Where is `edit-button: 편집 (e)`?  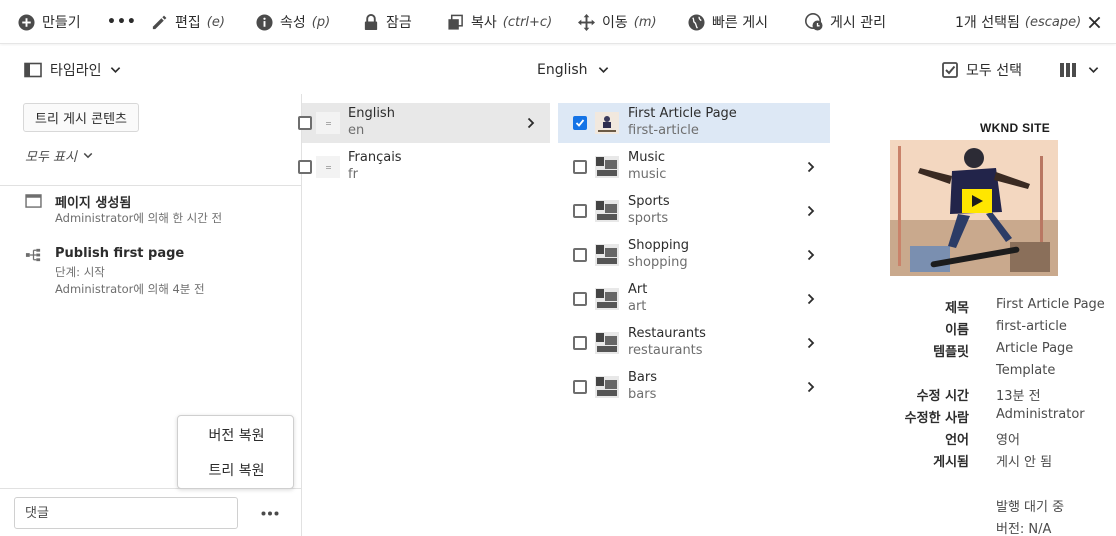
edit-button: 편집 (e) is located at coordinates (188, 22).